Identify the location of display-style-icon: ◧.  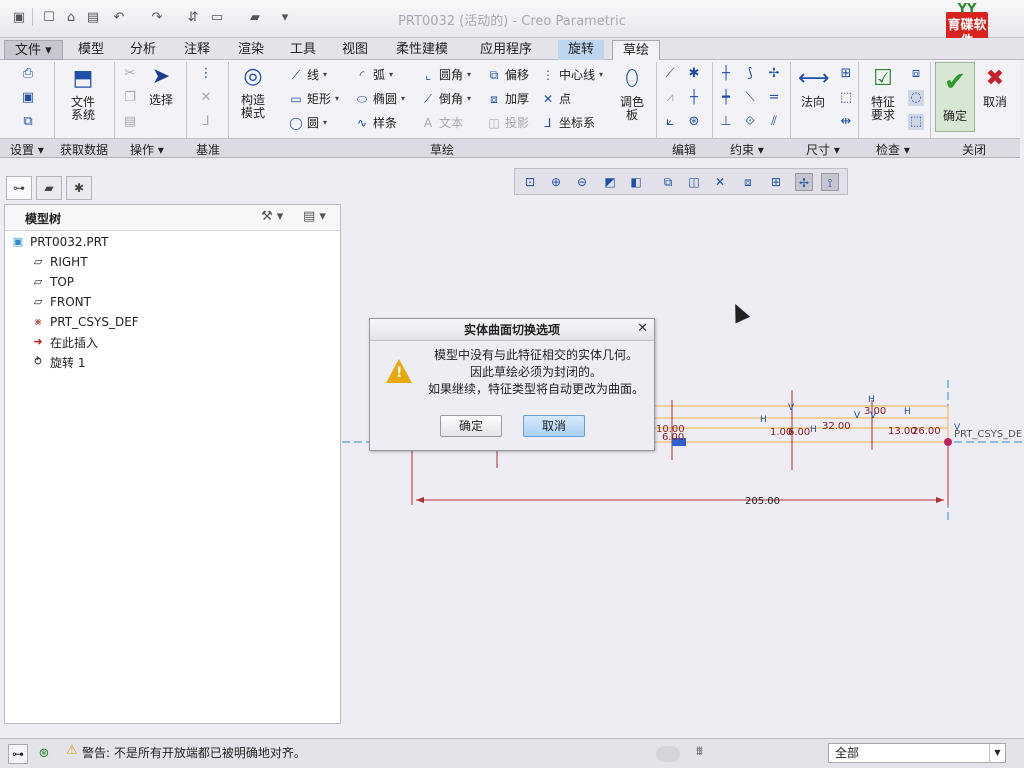
(636, 182).